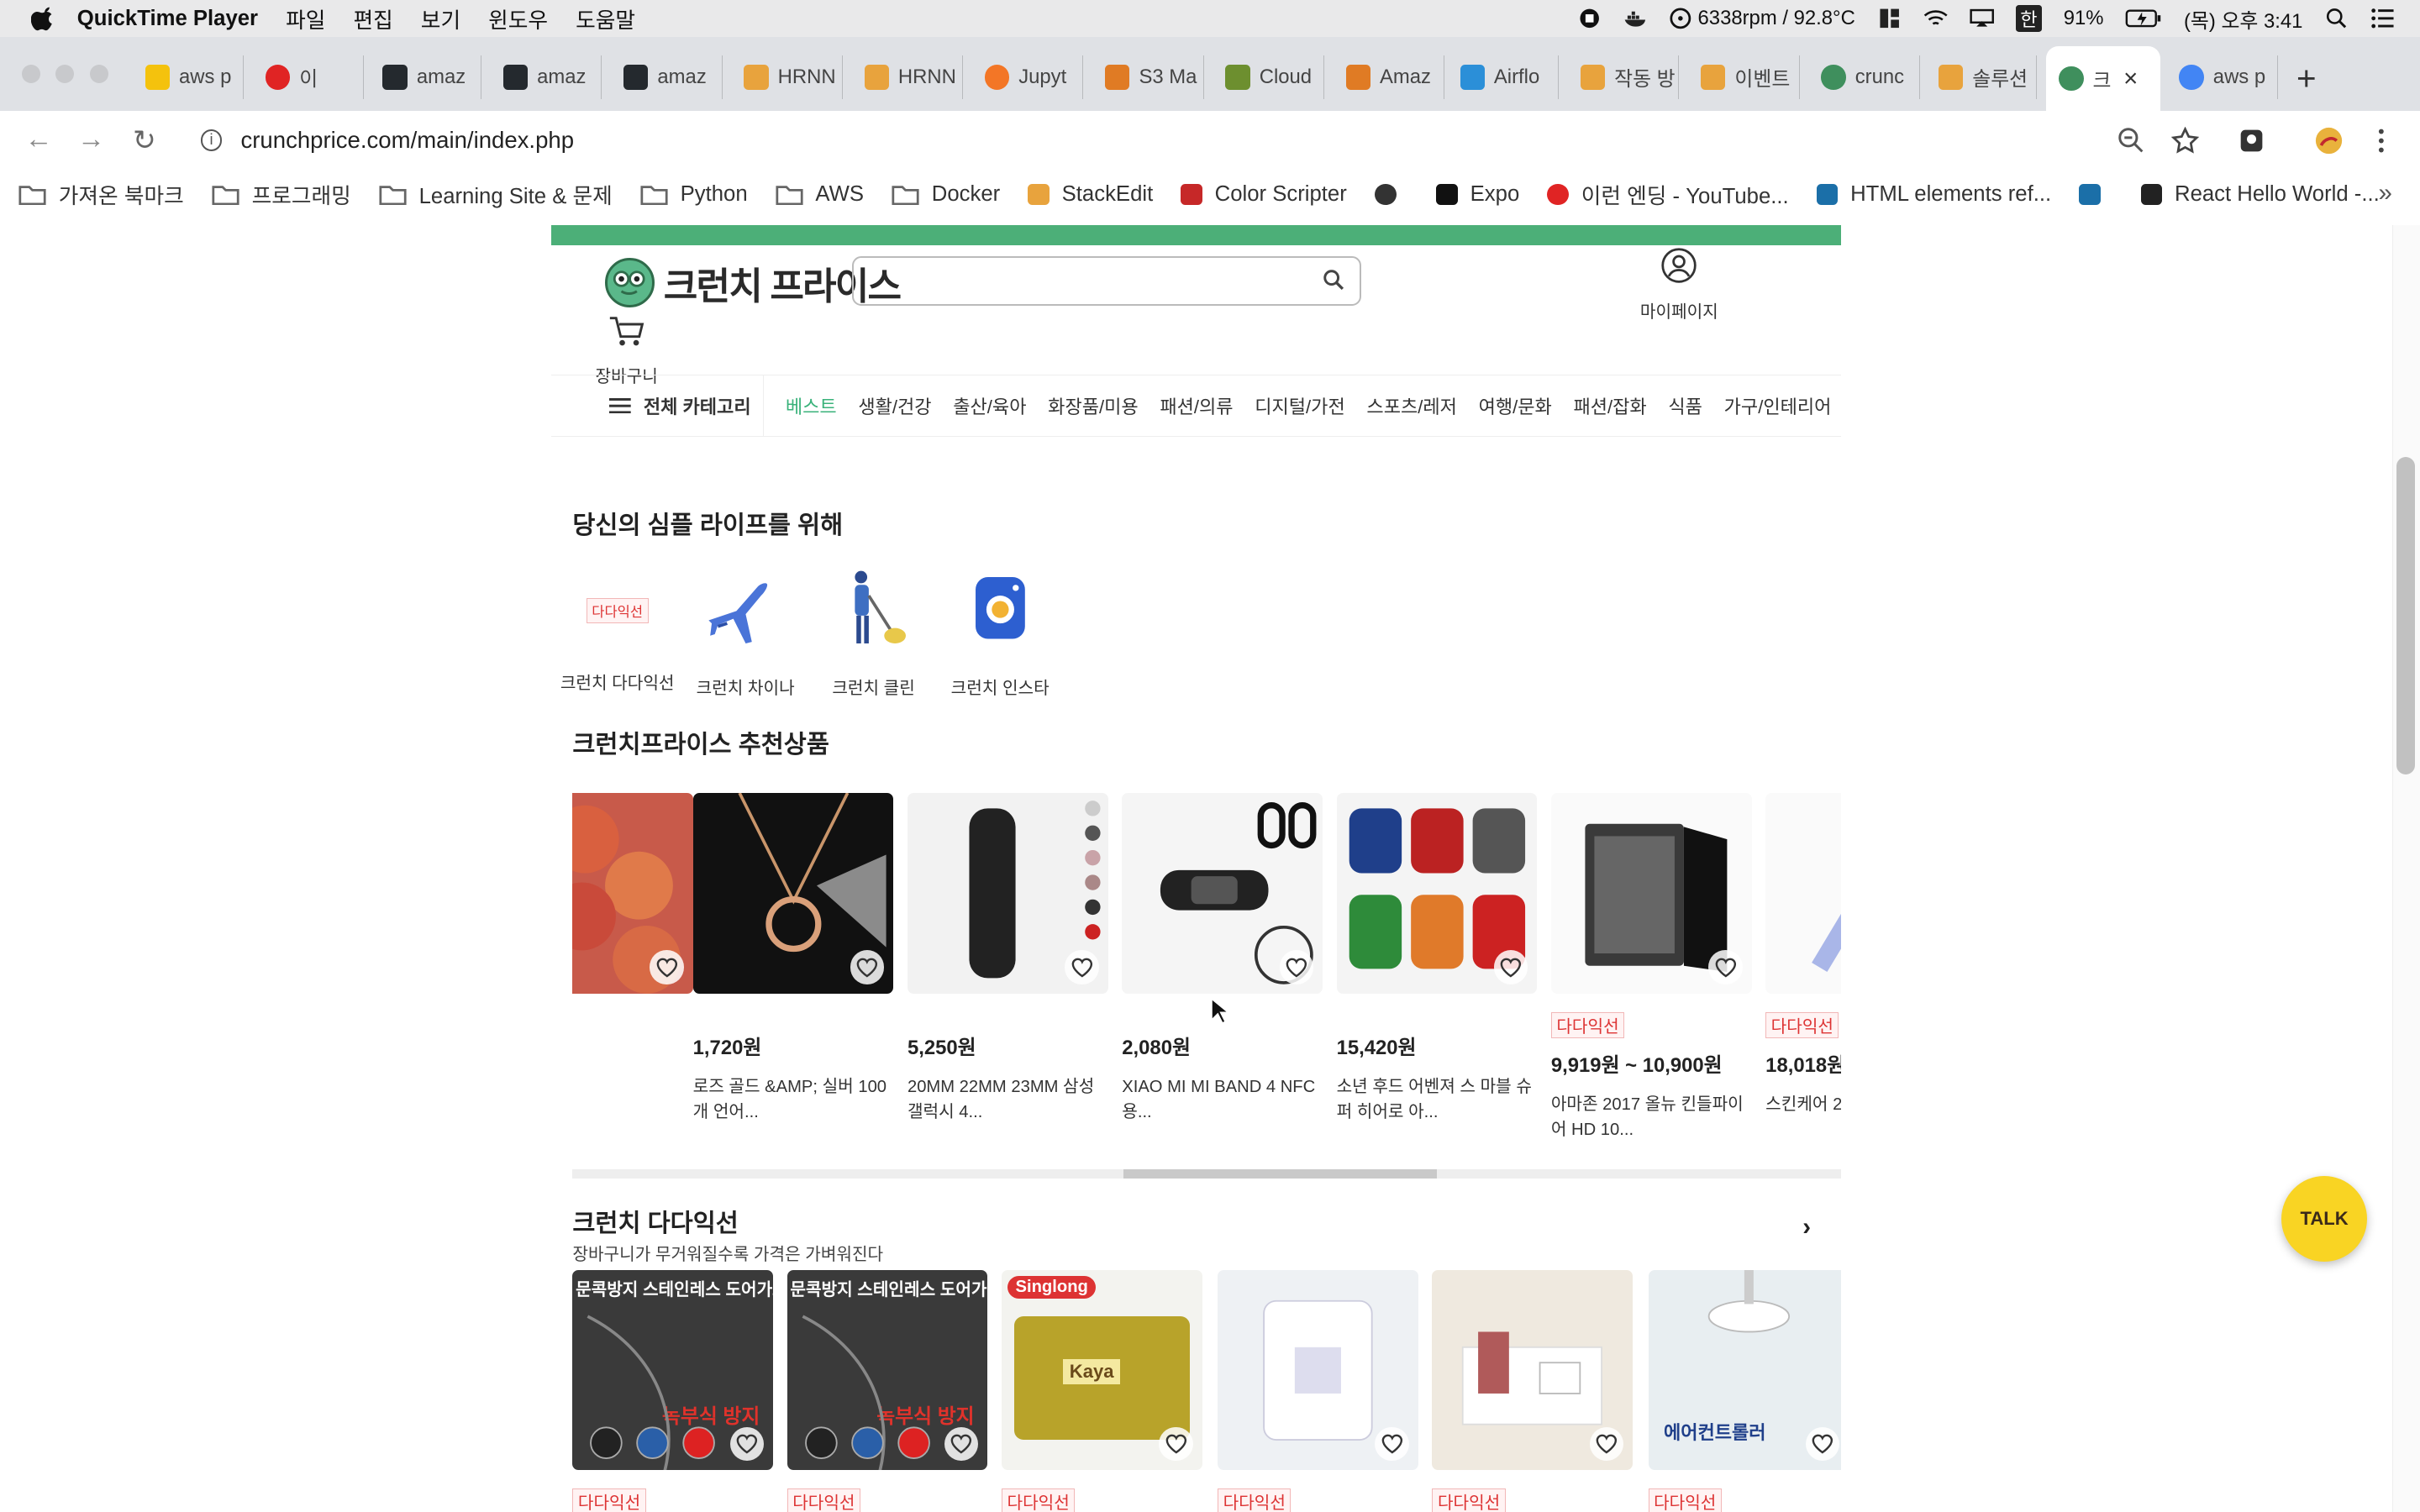  I want to click on browser-tab: Cloud, so click(1268, 77).